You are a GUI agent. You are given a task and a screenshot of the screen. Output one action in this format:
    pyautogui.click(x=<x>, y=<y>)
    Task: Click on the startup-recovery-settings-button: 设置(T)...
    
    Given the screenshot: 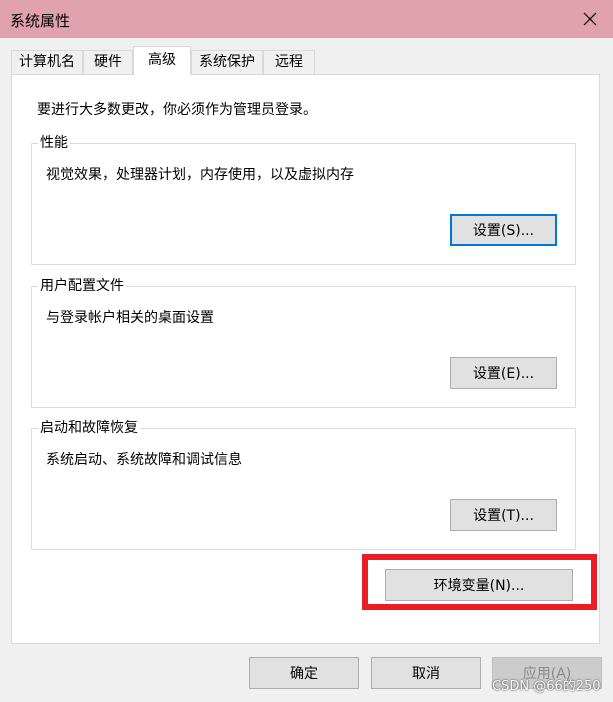 What is the action you would take?
    pyautogui.click(x=503, y=515)
    